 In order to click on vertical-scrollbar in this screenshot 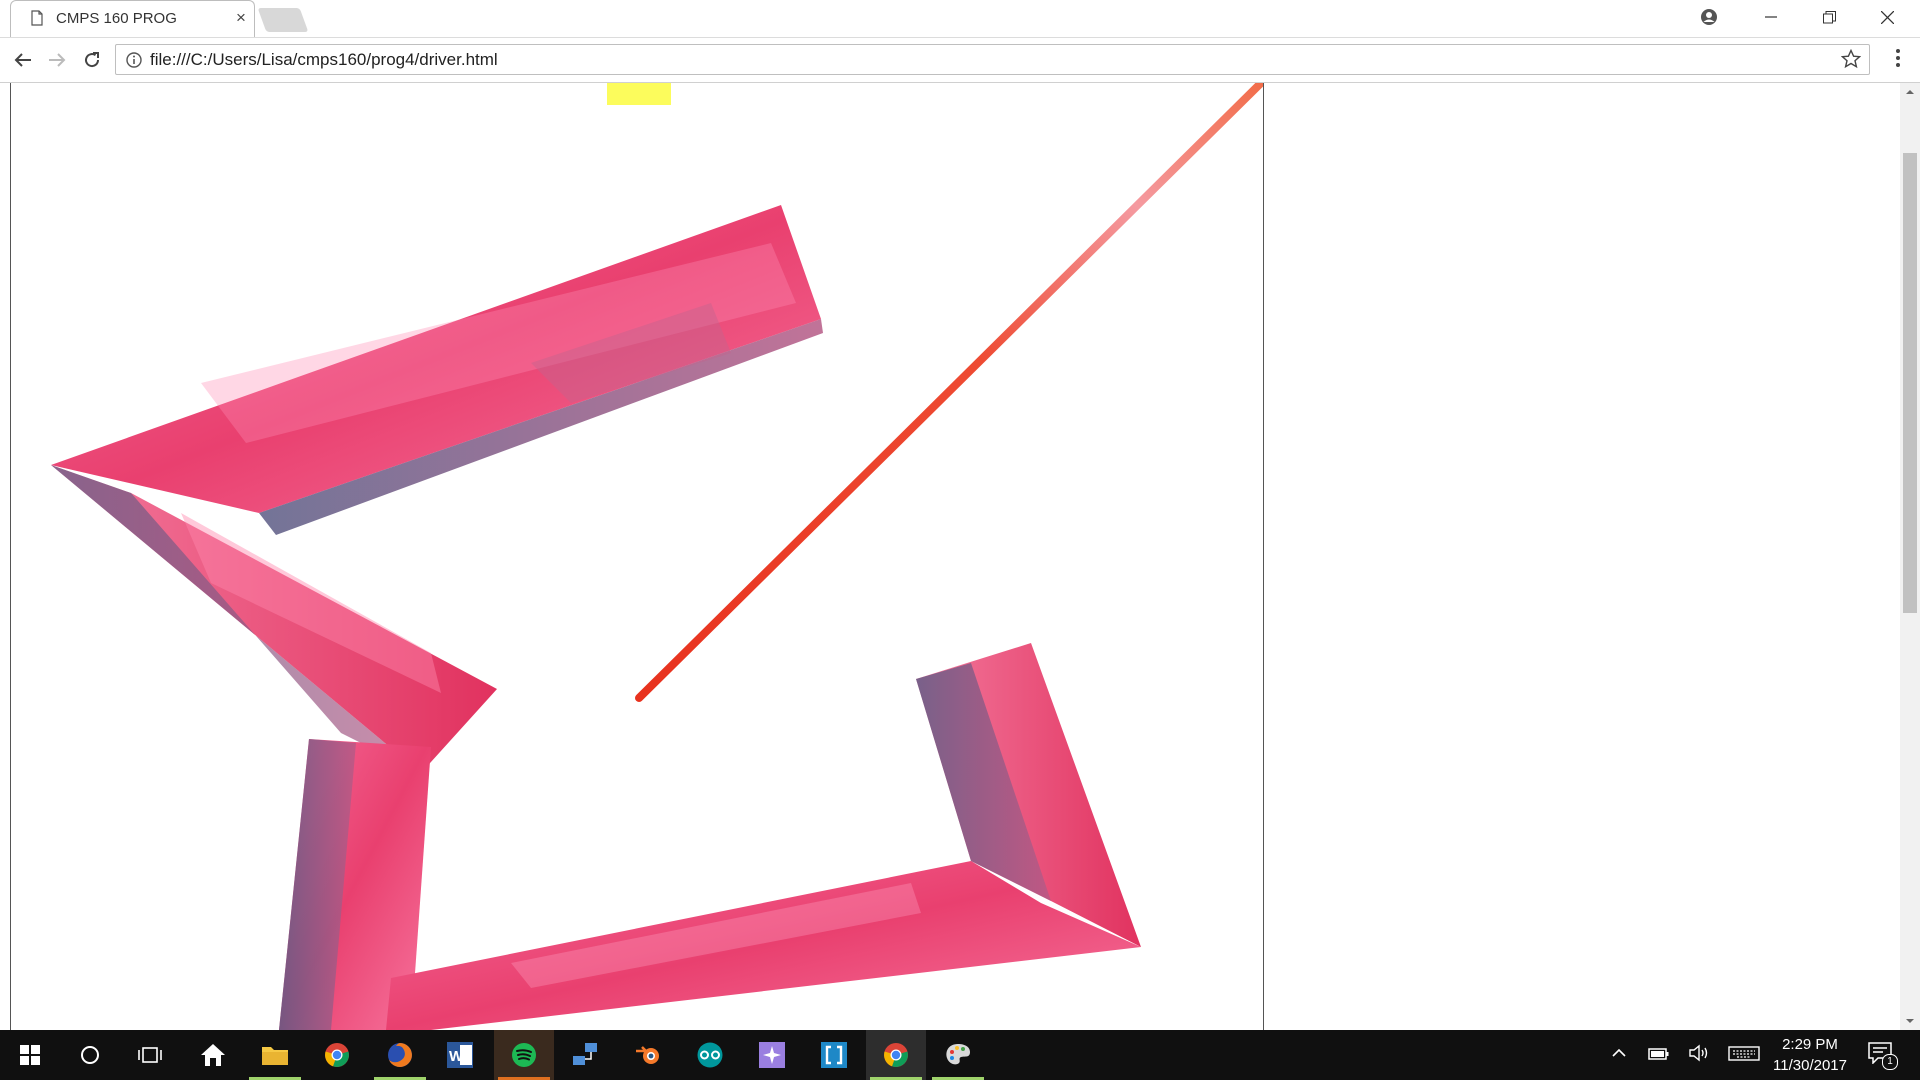, I will do `click(1910, 556)`.